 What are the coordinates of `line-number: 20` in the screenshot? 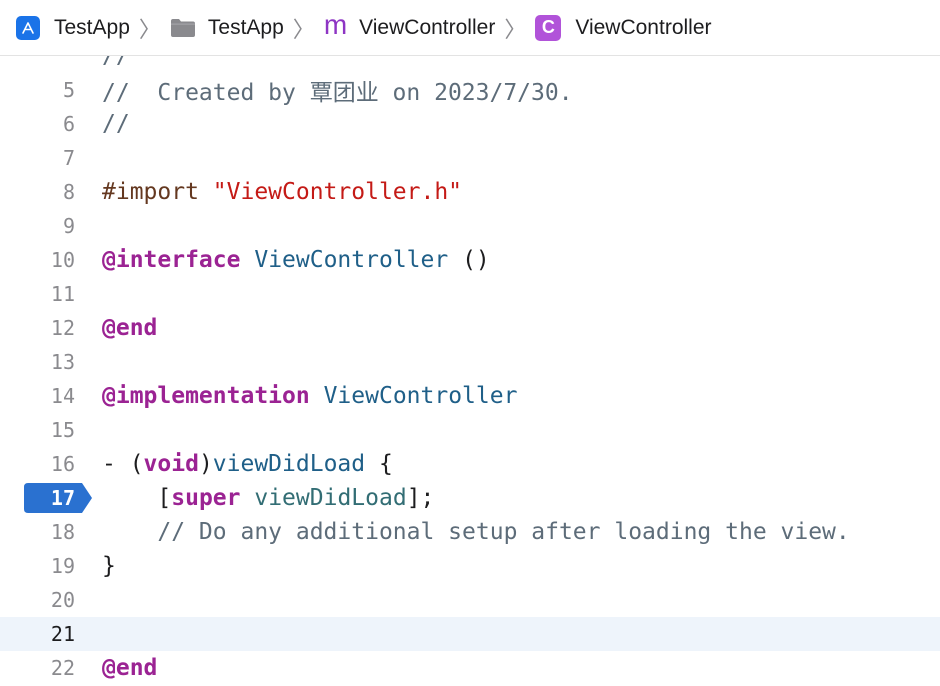 It's located at (37, 600).